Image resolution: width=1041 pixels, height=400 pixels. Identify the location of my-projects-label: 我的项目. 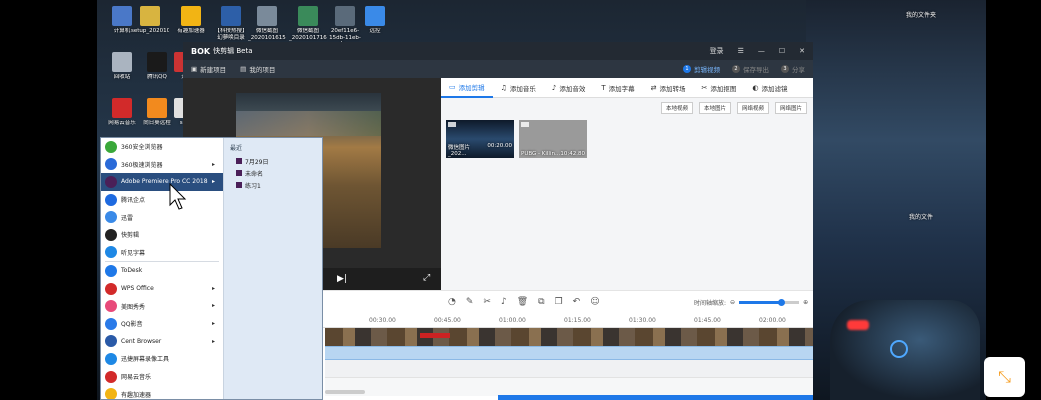
(262, 70).